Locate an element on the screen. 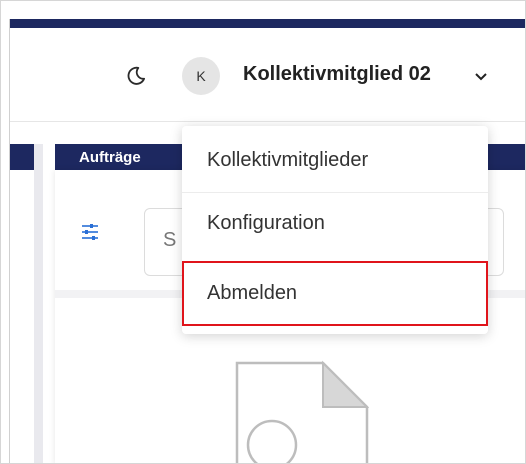 The height and width of the screenshot is (464, 526). sidebar-navbar is located at coordinates (22, 157).